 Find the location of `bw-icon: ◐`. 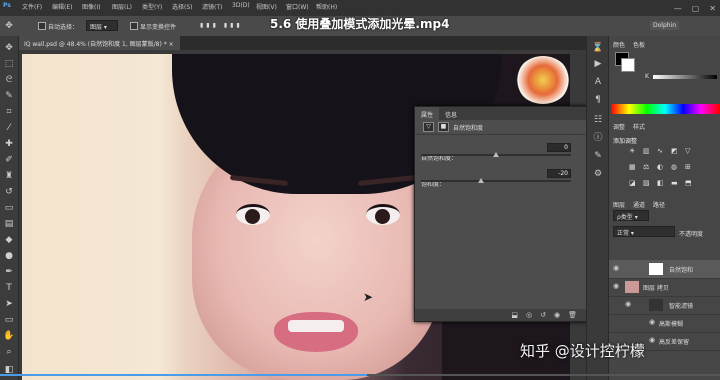

bw-icon: ◐ is located at coordinates (660, 167).